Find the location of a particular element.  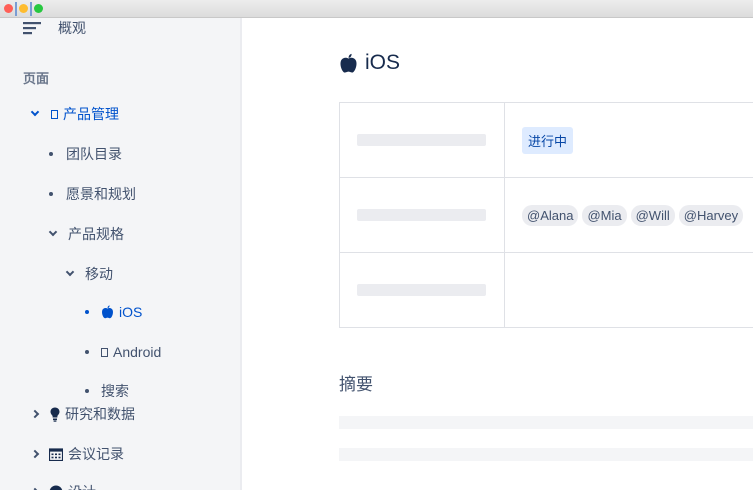

window-titlebar is located at coordinates (376, 9).